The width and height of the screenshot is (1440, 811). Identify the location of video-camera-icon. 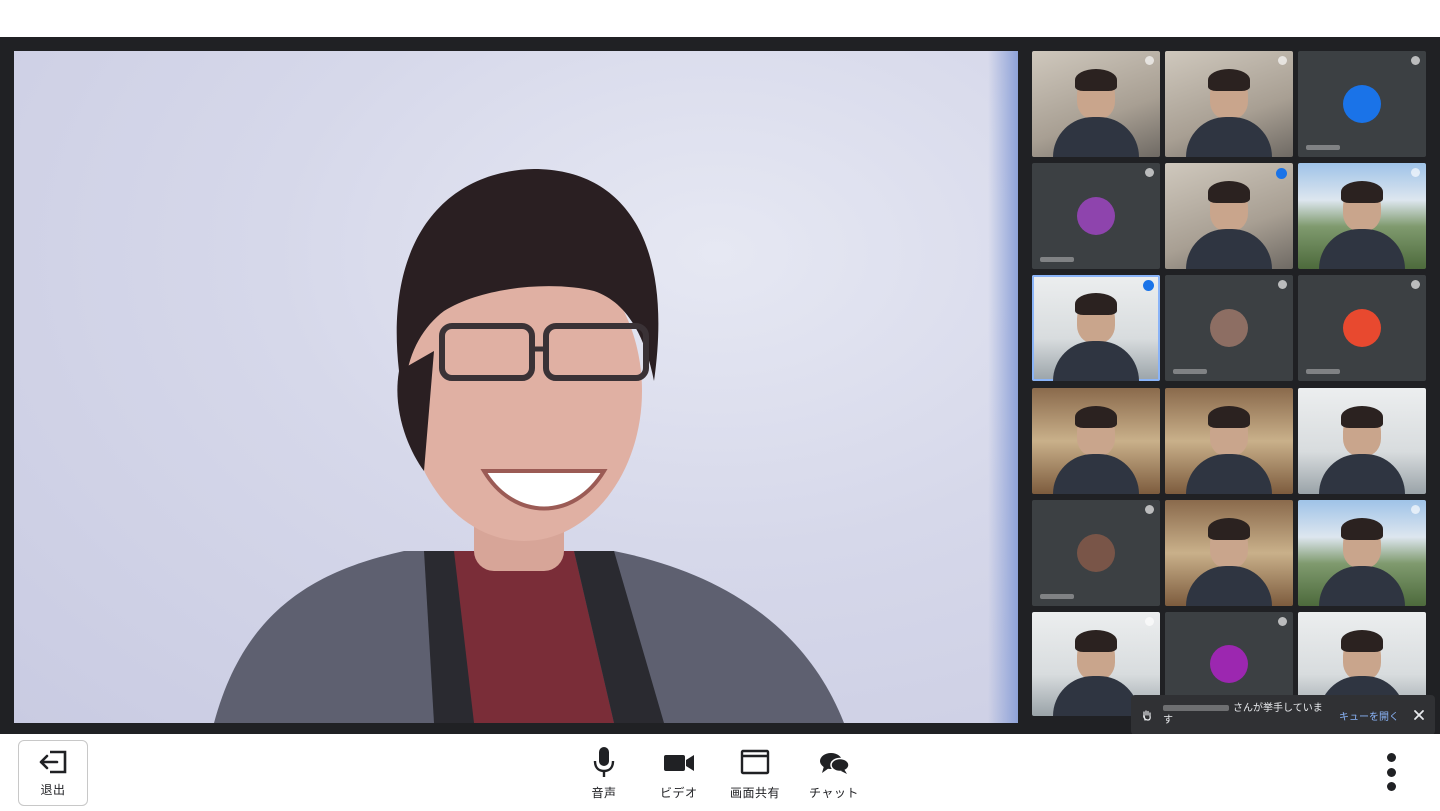
(678, 763).